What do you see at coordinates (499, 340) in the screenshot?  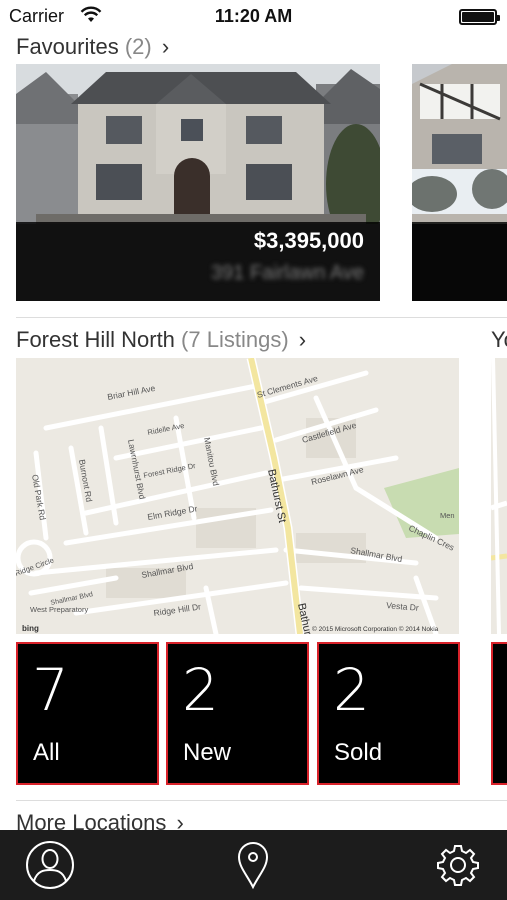 I see `next-neighbourhood-title: Yo` at bounding box center [499, 340].